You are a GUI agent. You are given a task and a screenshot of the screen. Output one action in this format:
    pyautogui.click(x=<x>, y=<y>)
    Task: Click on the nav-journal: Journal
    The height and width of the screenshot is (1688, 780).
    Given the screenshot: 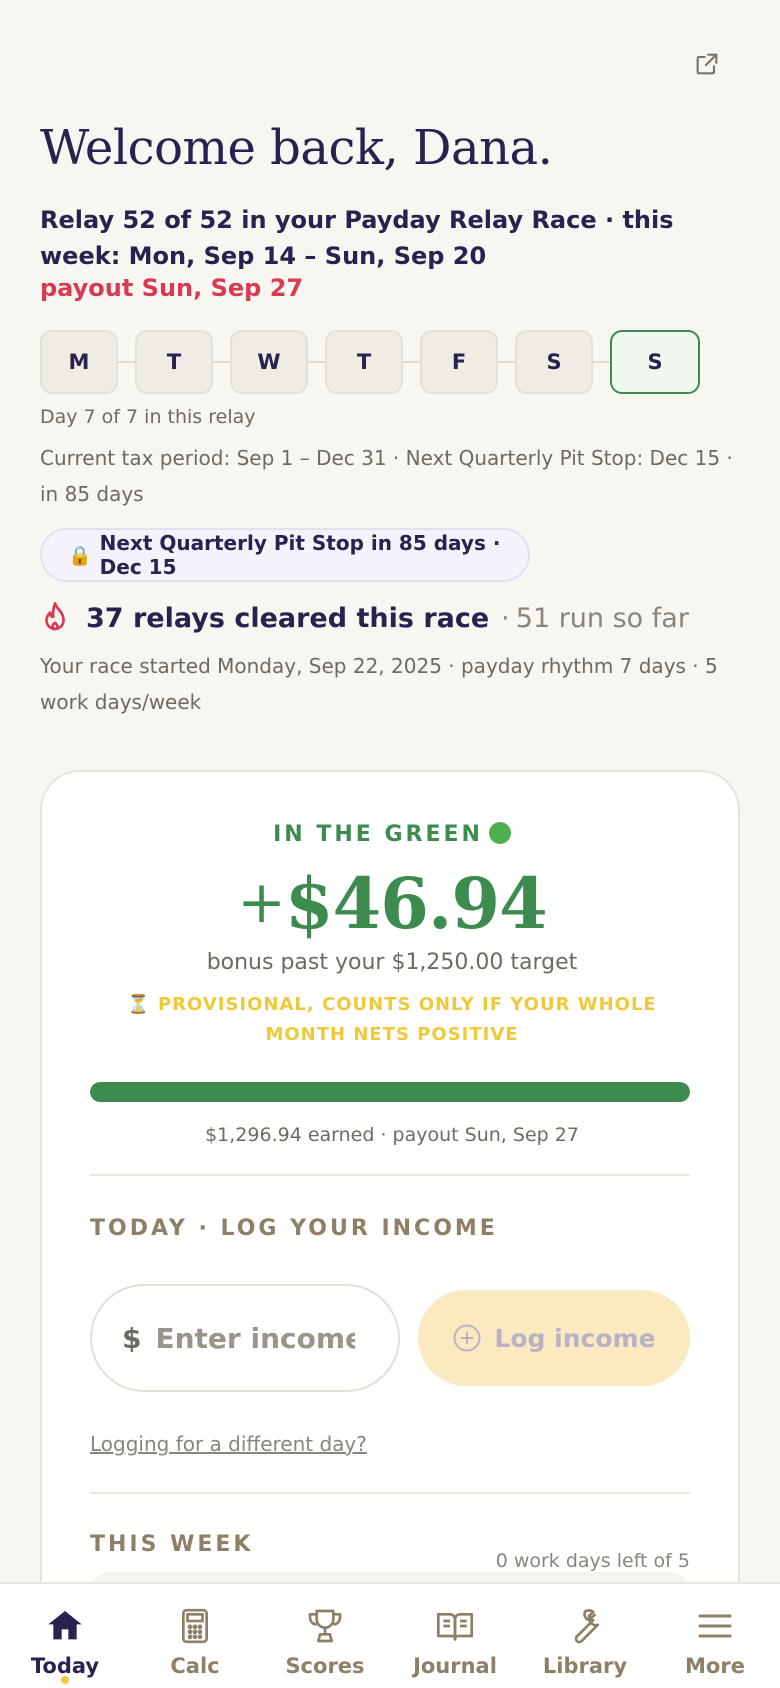 What is the action you would take?
    pyautogui.click(x=455, y=1636)
    